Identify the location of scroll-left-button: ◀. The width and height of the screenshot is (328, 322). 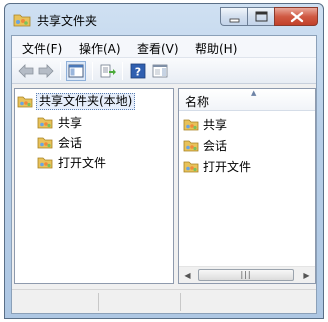
(187, 275).